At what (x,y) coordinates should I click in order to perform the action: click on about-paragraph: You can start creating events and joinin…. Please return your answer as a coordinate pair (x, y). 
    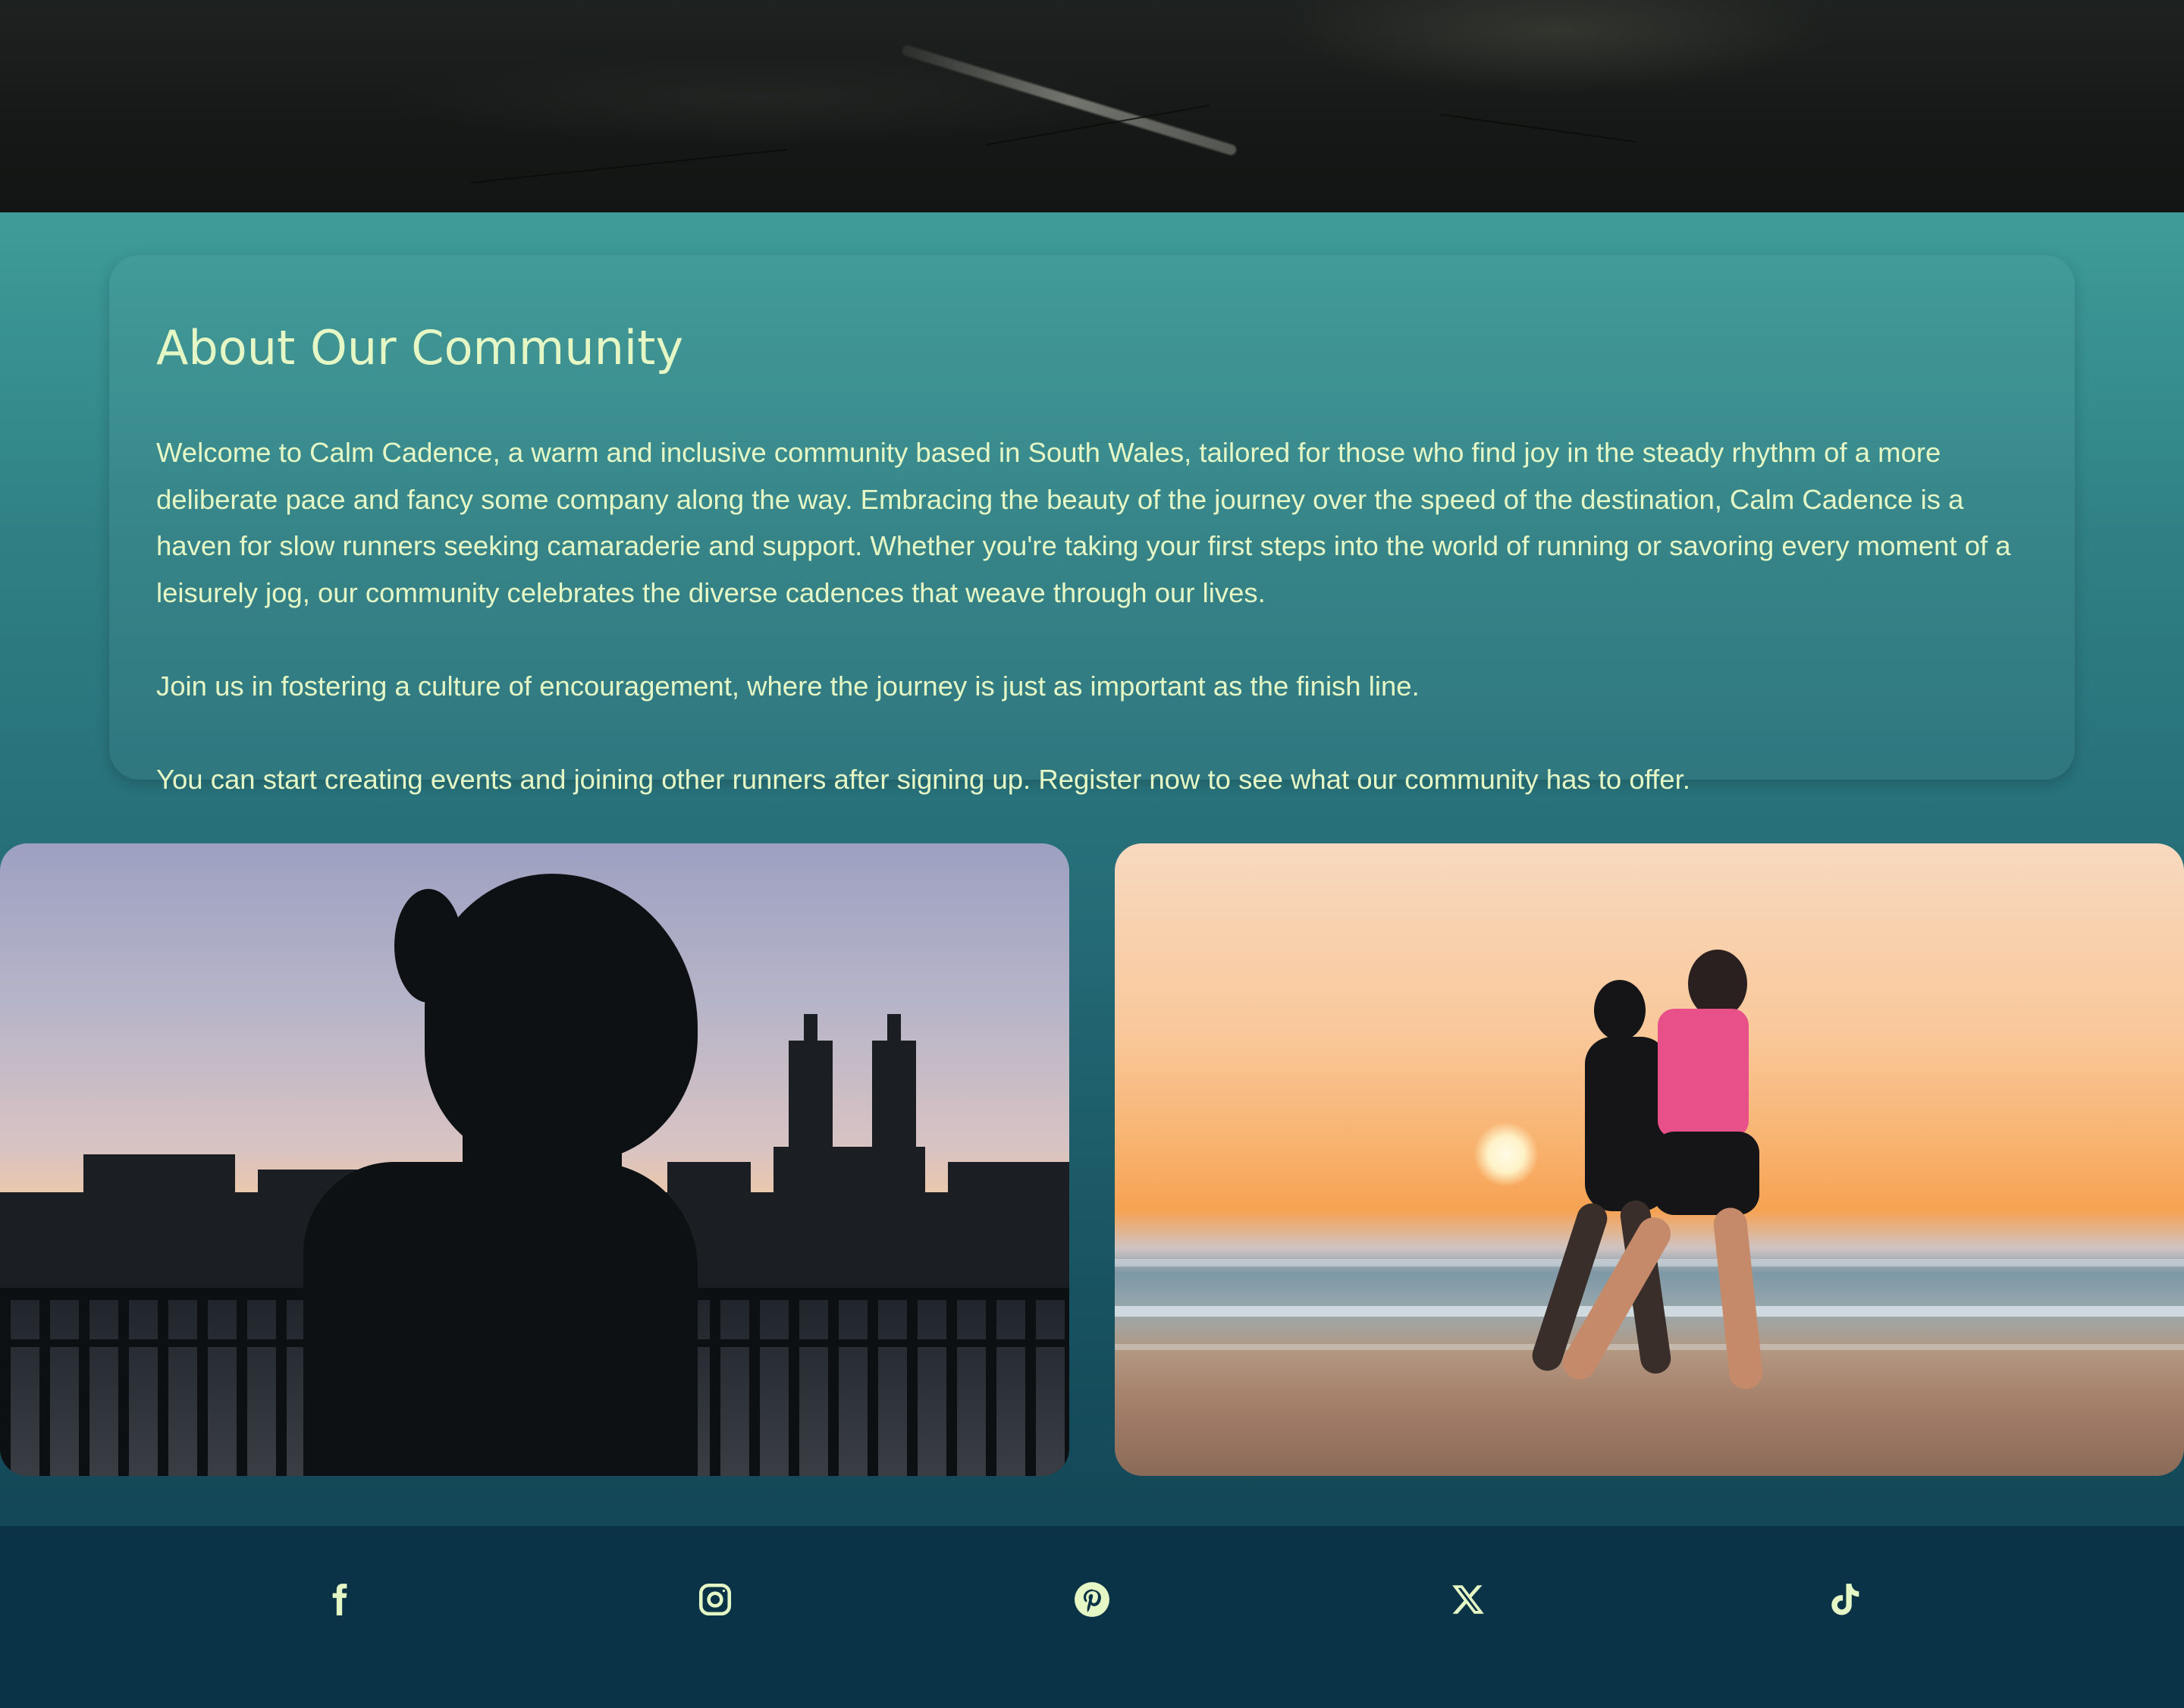
    Looking at the image, I should click on (923, 779).